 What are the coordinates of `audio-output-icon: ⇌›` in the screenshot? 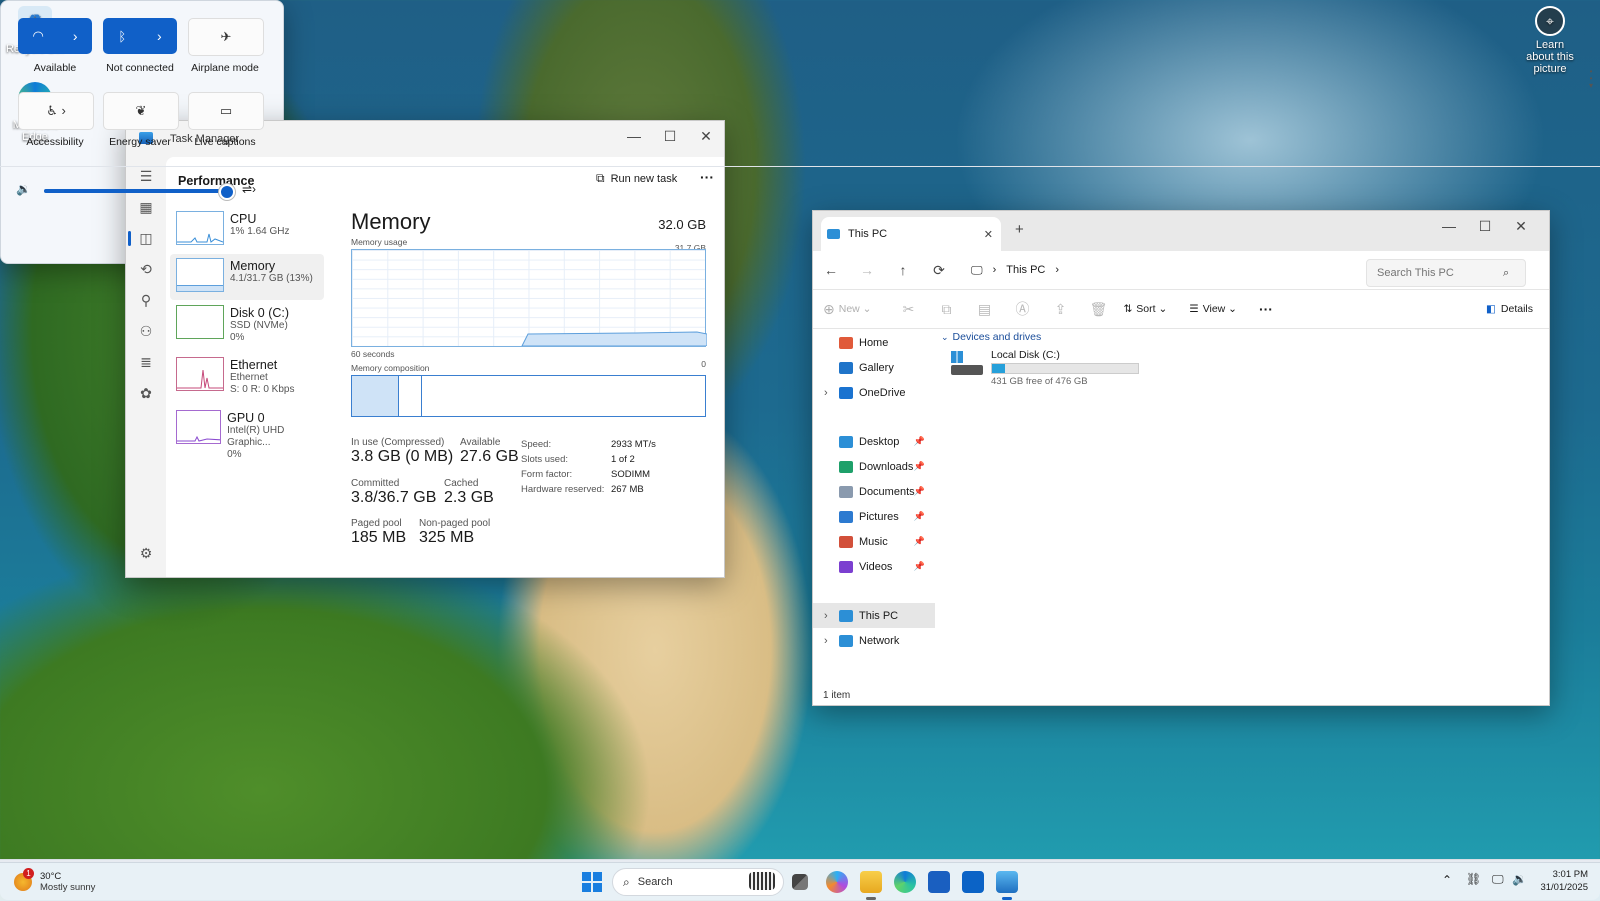 It's located at (249, 189).